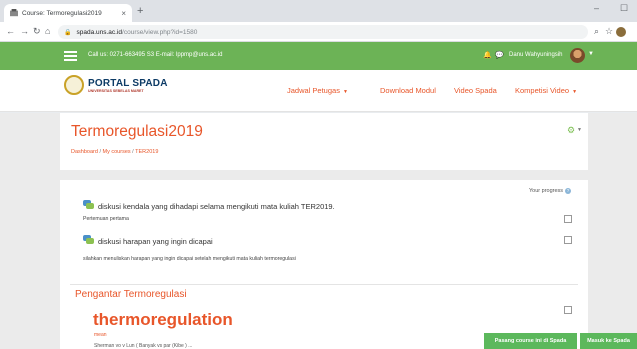  I want to click on browser-tab-bar: Course: Termoregulasi2019 × + – ☐, so click(318, 11).